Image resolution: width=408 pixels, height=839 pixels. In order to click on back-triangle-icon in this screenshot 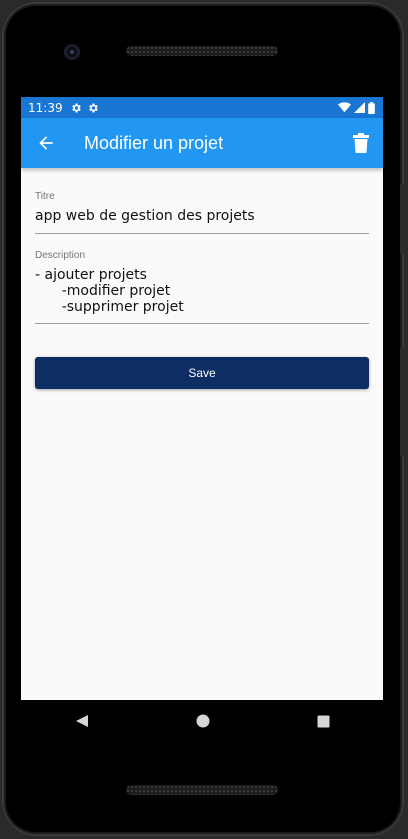, I will do `click(82, 721)`.